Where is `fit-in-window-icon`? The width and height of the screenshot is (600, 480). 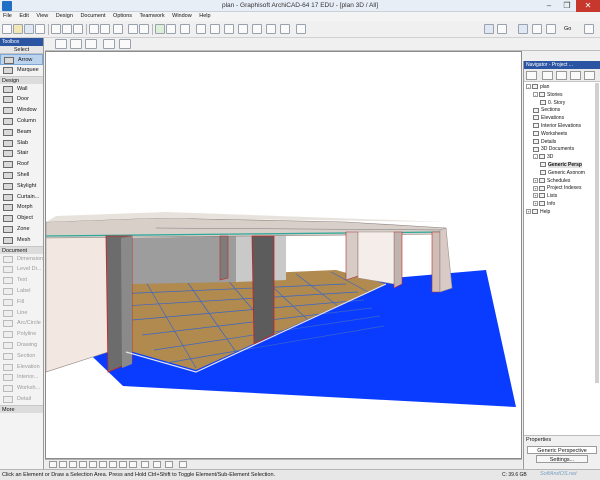
fit-in-window-icon is located at coordinates (73, 464).